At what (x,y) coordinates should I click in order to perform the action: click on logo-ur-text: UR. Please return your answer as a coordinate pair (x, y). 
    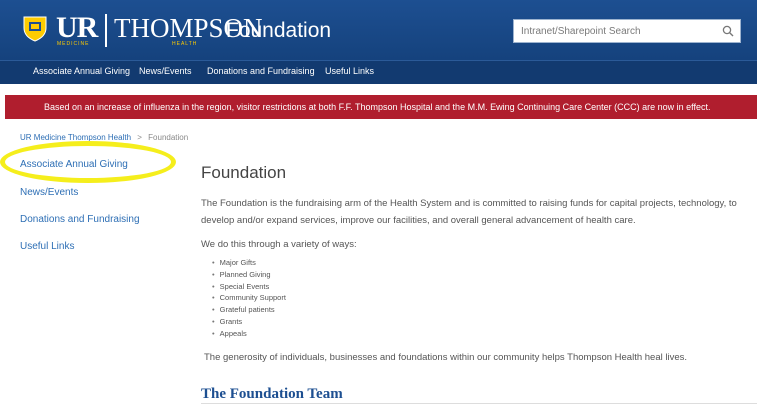
    Looking at the image, I should click on (77, 27).